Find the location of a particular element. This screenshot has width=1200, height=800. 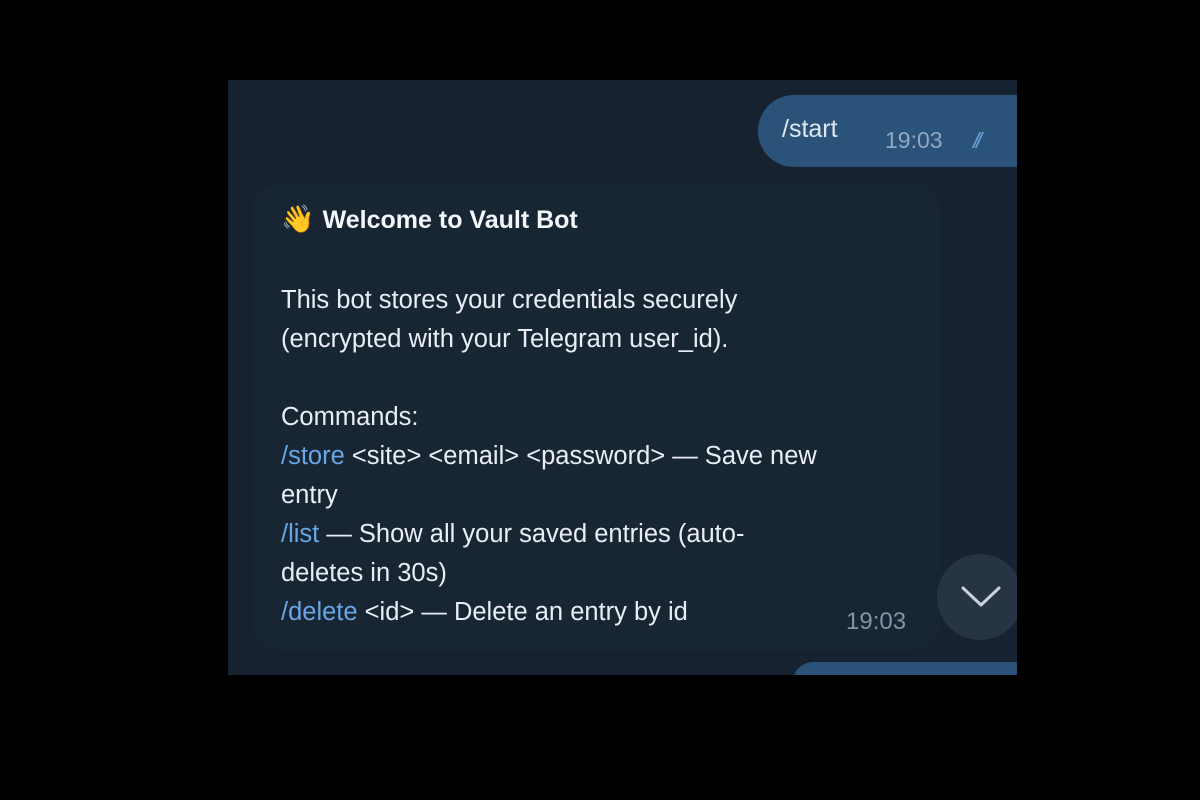

command-line-continued: deletes in 30s) is located at coordinates (364, 573).